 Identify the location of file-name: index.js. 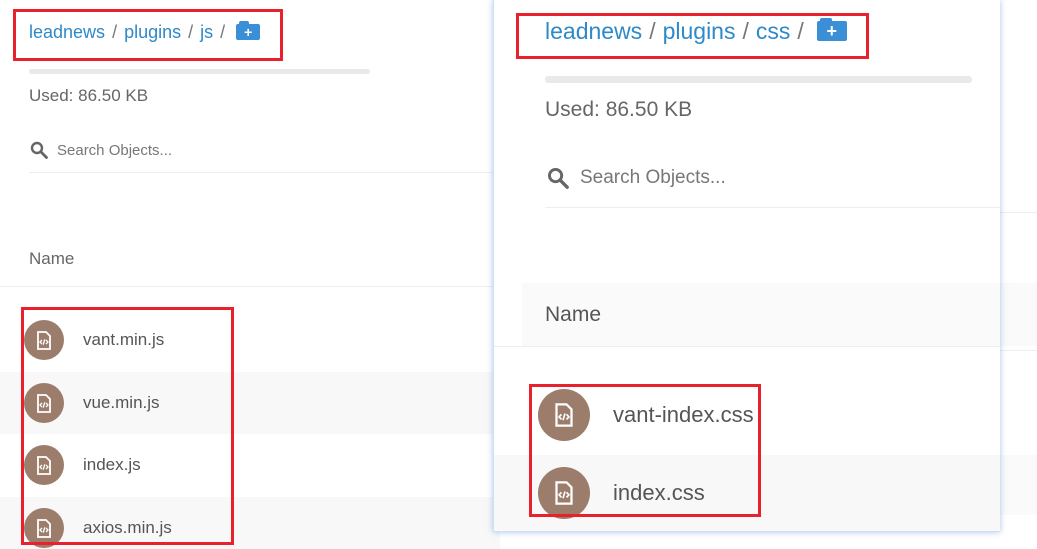
(112, 465).